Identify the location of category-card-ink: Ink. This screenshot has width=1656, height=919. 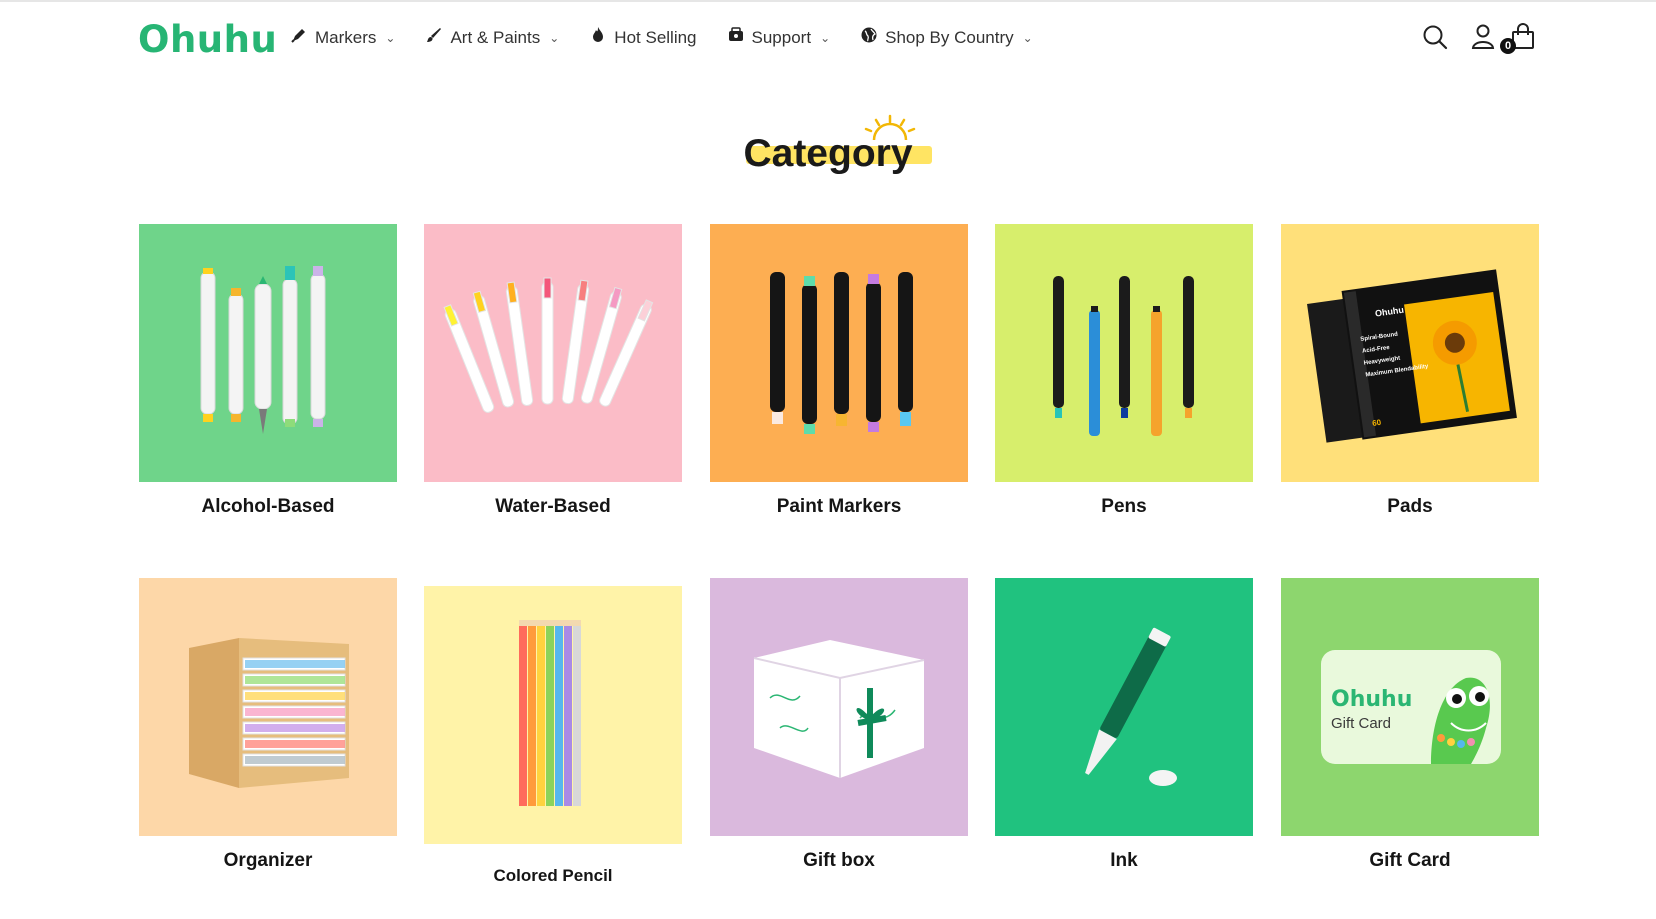
(1124, 724).